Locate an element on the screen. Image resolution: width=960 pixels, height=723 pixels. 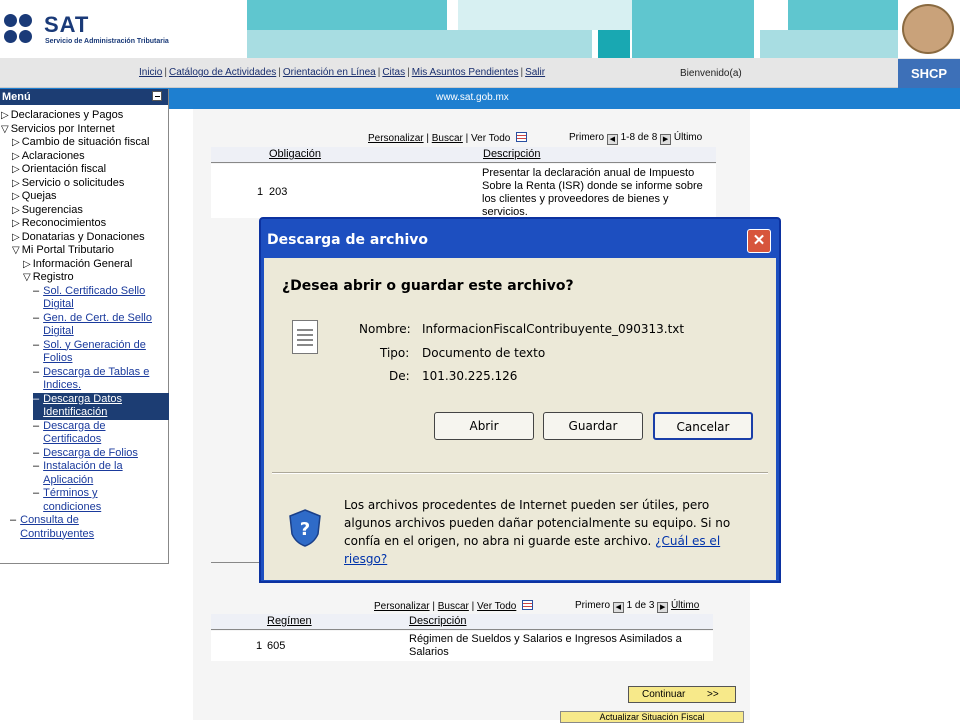
nav-link-inicio: Inicio is located at coordinates (150, 72).